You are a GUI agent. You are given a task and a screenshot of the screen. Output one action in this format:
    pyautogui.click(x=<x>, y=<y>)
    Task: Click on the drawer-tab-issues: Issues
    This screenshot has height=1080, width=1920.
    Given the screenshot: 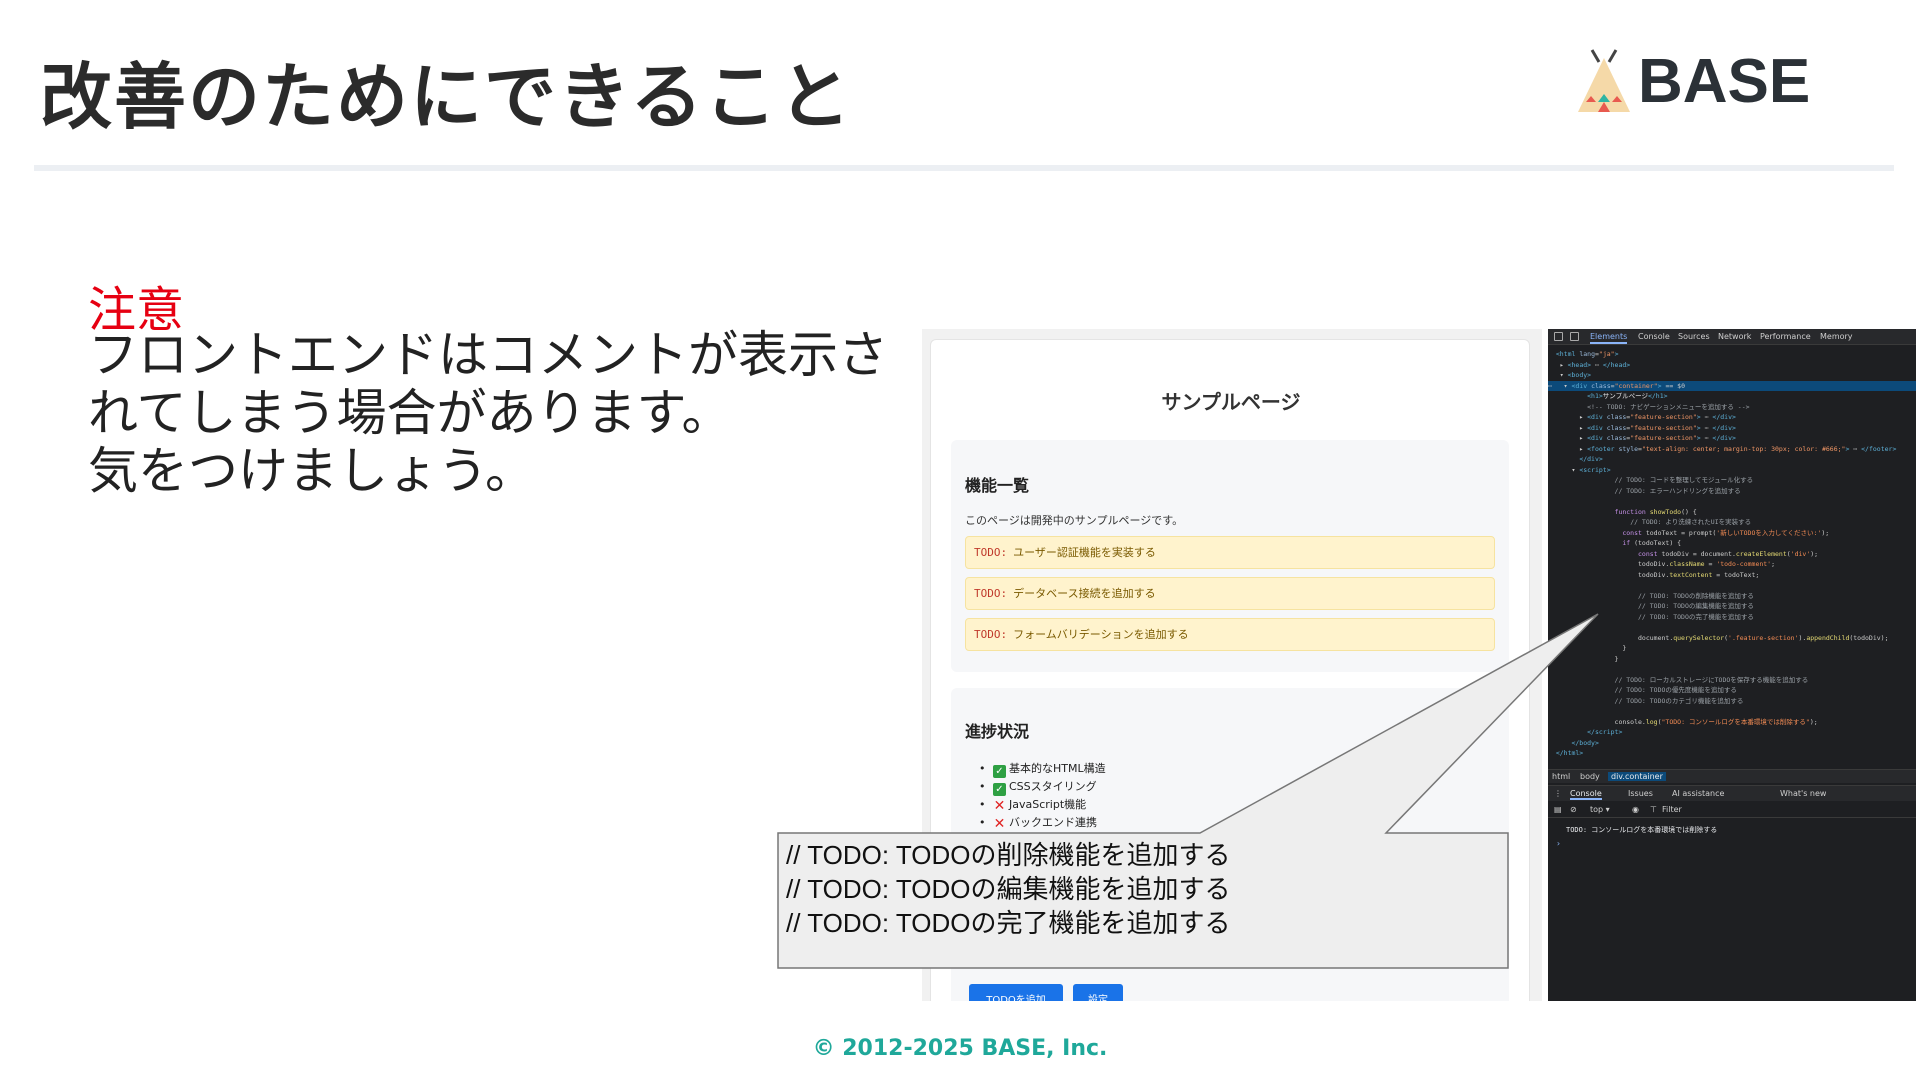 What is the action you would take?
    pyautogui.click(x=1640, y=793)
    